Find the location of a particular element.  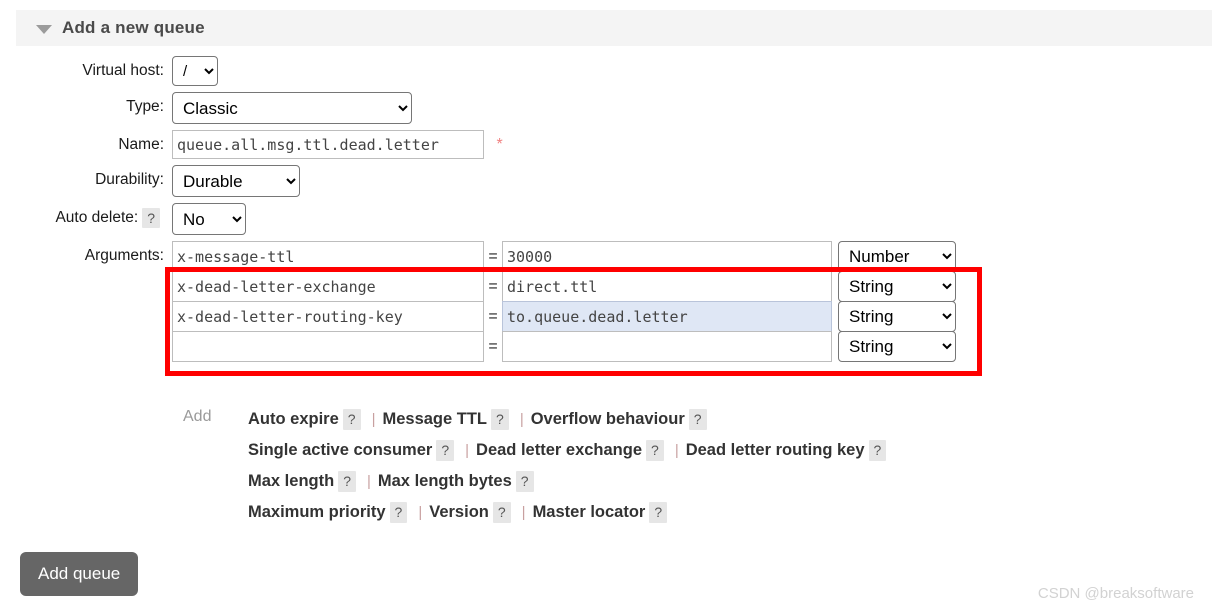

arguments-label: Arguments: is located at coordinates (124, 255).